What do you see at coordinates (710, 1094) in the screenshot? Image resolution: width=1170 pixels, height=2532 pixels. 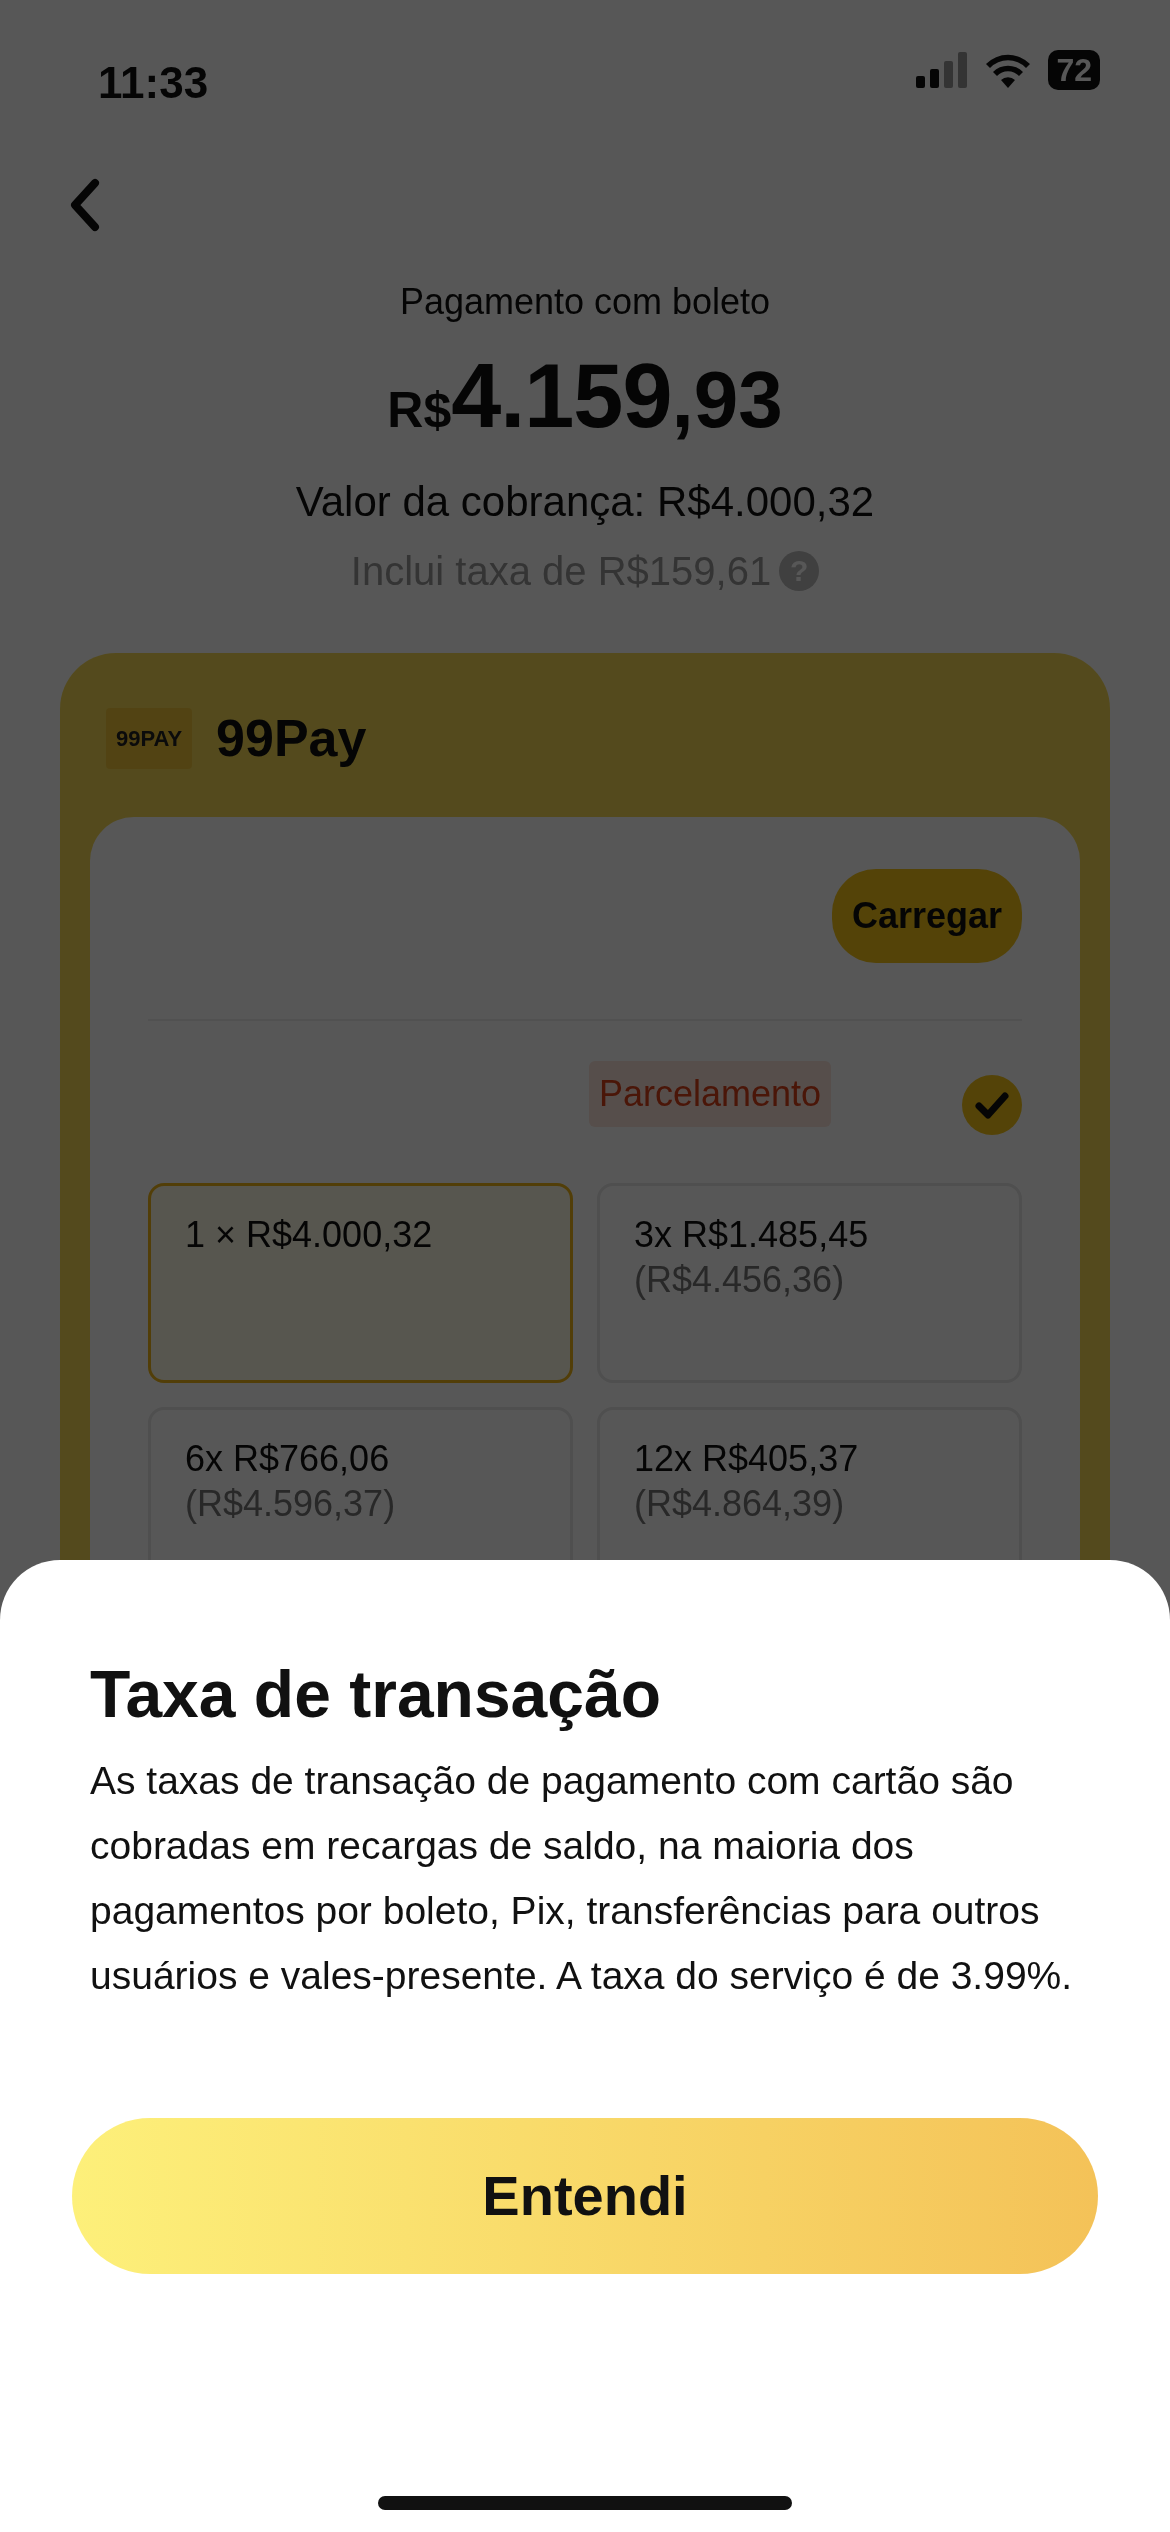 I see `installment-tag: Parcelamento` at bounding box center [710, 1094].